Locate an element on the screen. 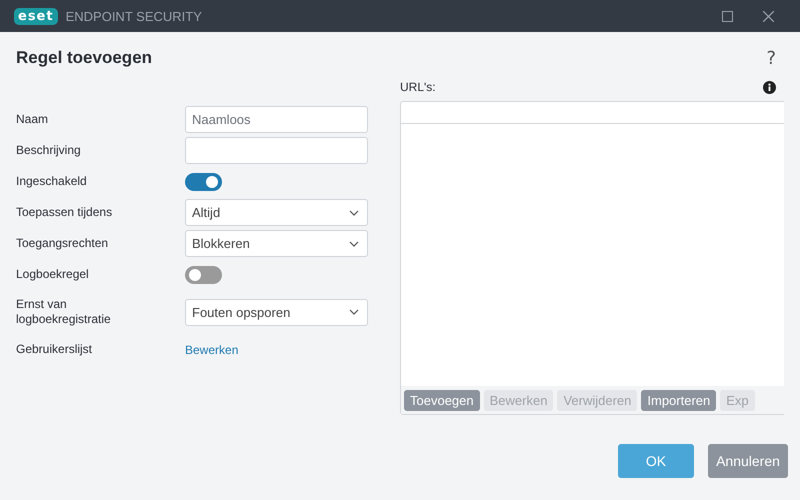 This screenshot has width=800, height=500. maximize-icon is located at coordinates (727, 16).